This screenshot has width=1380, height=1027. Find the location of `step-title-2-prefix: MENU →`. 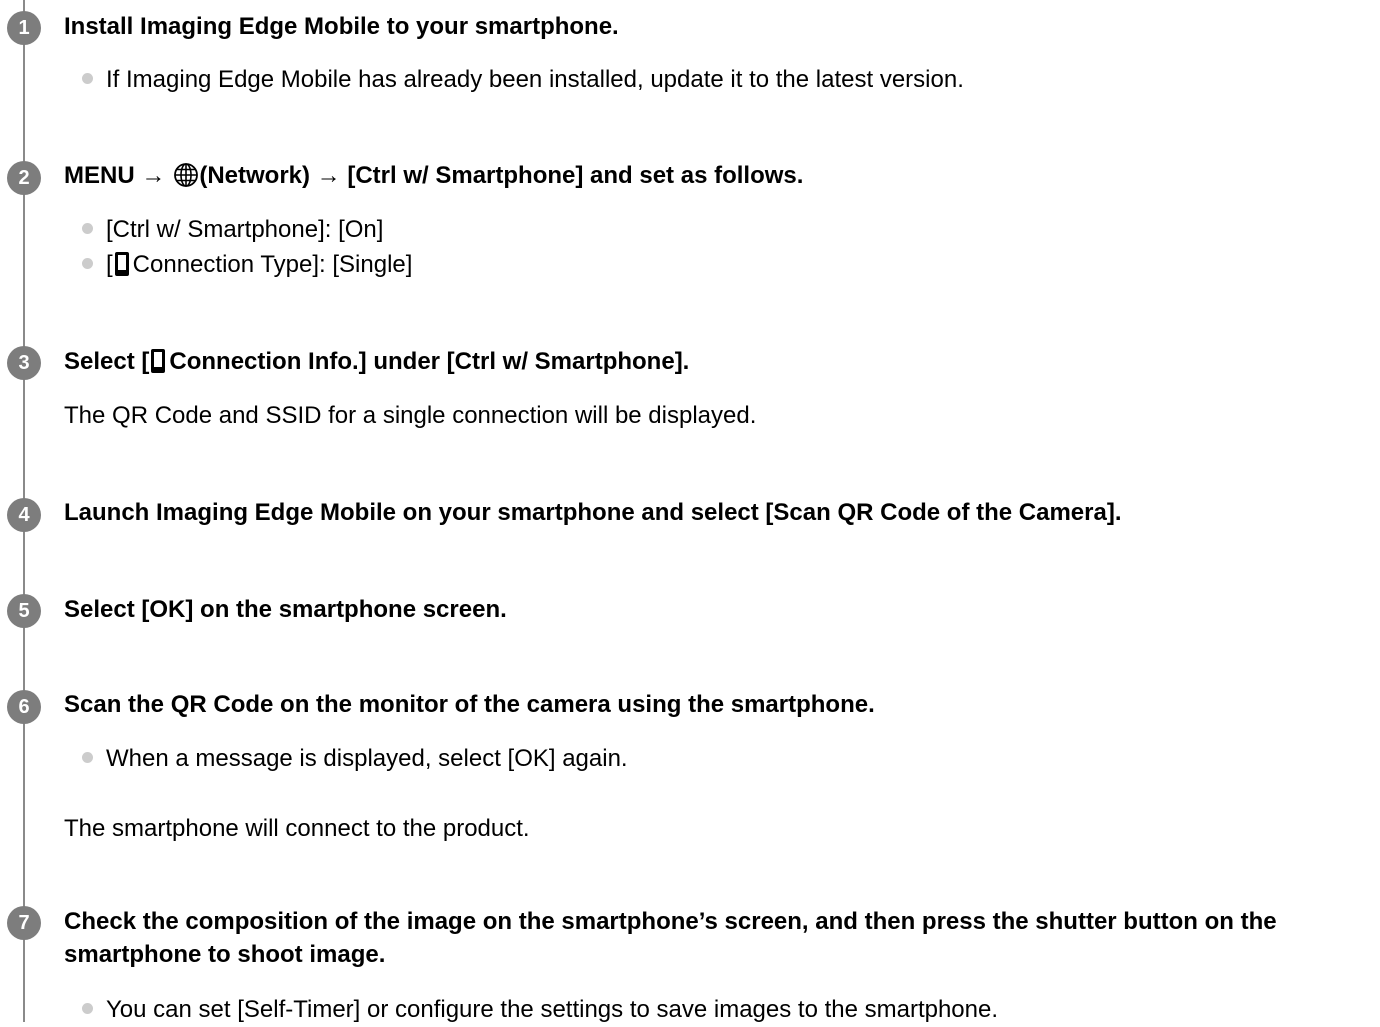

step-title-2-prefix: MENU → is located at coordinates (115, 175).